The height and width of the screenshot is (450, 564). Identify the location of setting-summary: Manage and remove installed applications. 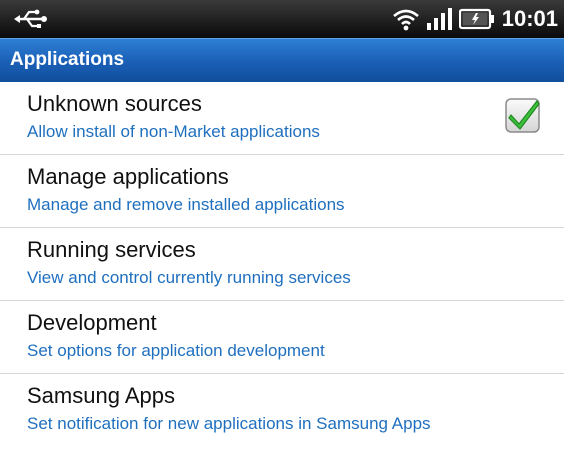
(186, 204).